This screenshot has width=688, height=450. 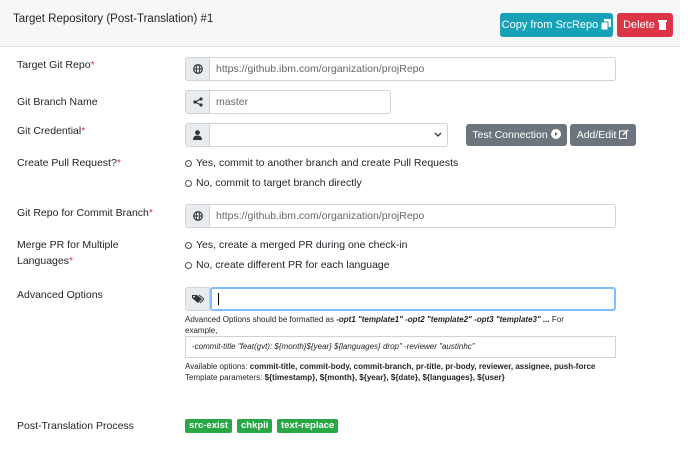 What do you see at coordinates (596, 135) in the screenshot?
I see `add-edit-label: Add/Edit` at bounding box center [596, 135].